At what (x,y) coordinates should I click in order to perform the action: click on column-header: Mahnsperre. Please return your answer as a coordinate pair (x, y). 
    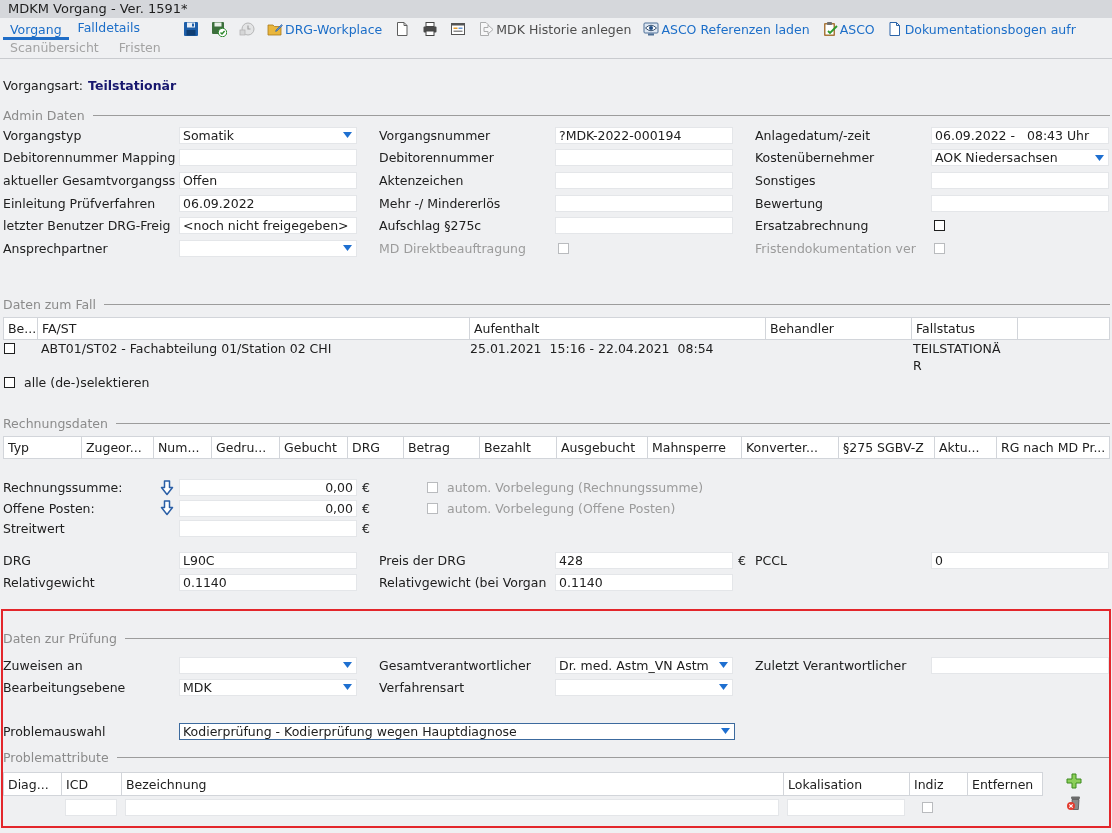
    Looking at the image, I should click on (695, 447).